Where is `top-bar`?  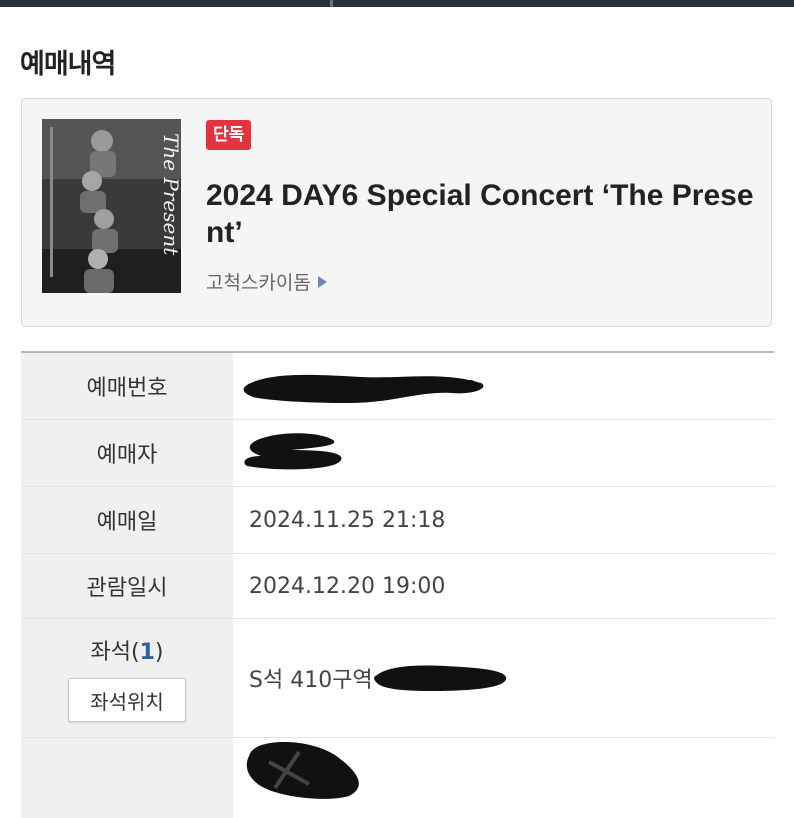 top-bar is located at coordinates (397, 3).